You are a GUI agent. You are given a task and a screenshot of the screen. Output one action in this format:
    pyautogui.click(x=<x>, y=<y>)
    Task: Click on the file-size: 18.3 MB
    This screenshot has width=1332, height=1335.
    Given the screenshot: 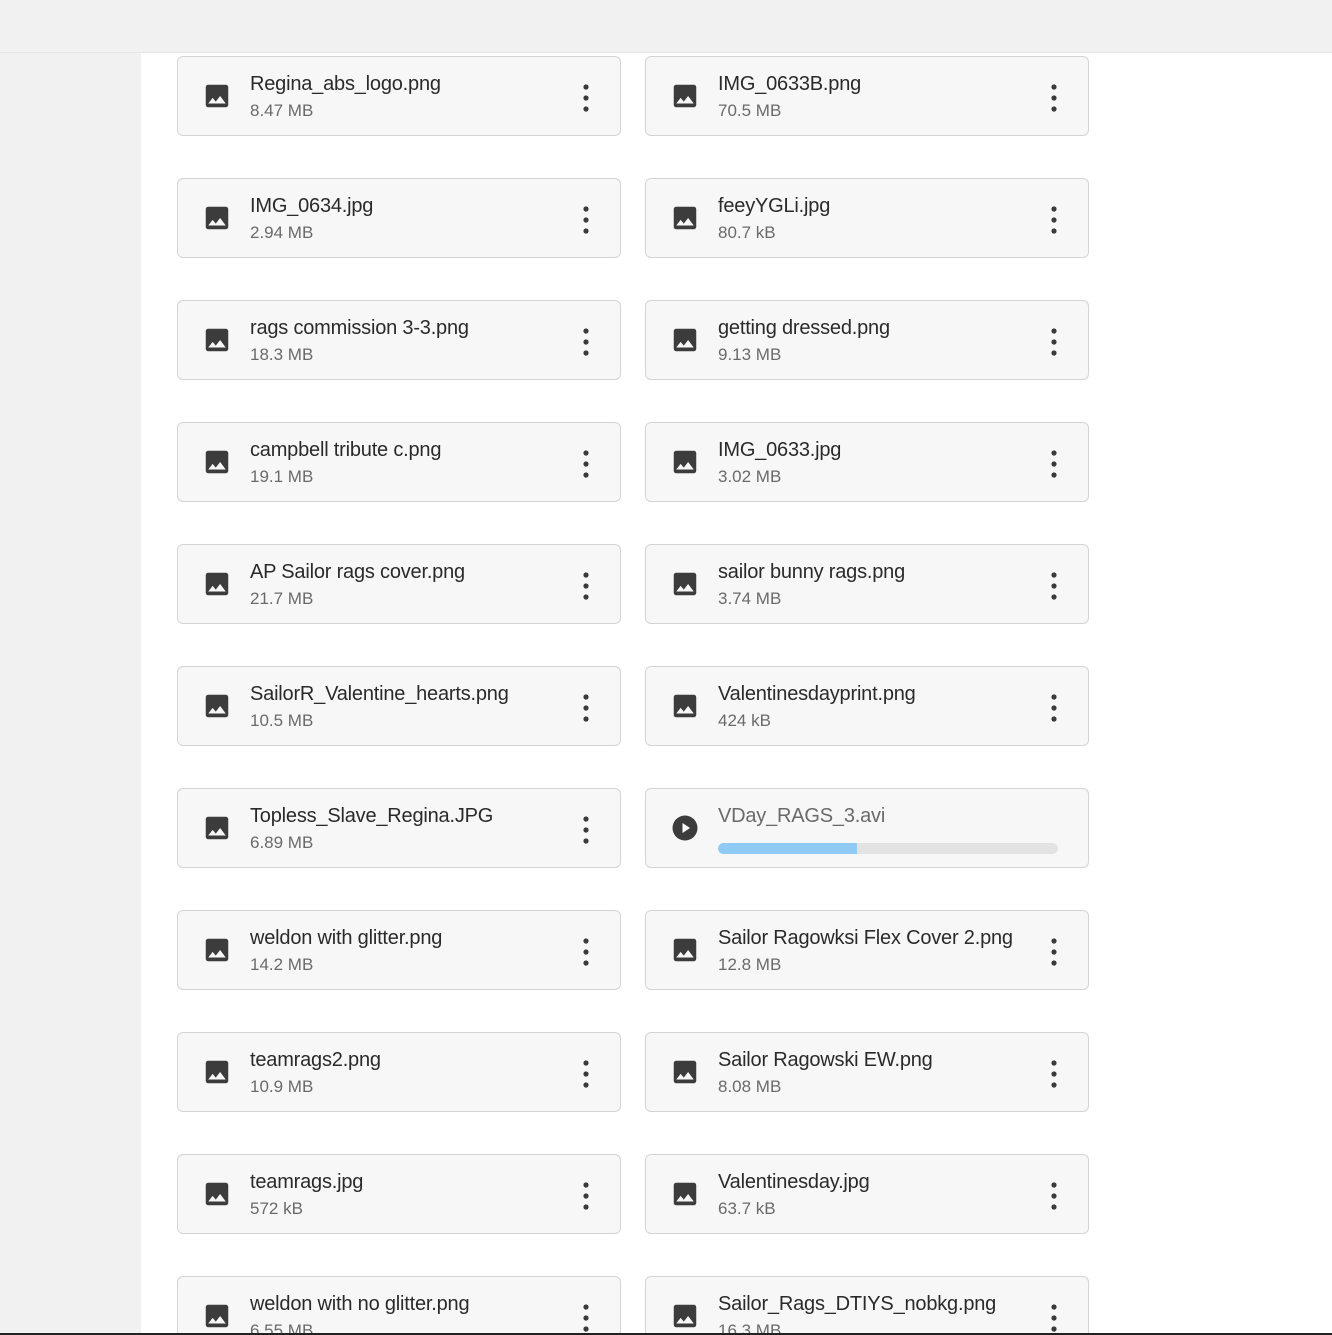 What is the action you would take?
    pyautogui.click(x=282, y=354)
    